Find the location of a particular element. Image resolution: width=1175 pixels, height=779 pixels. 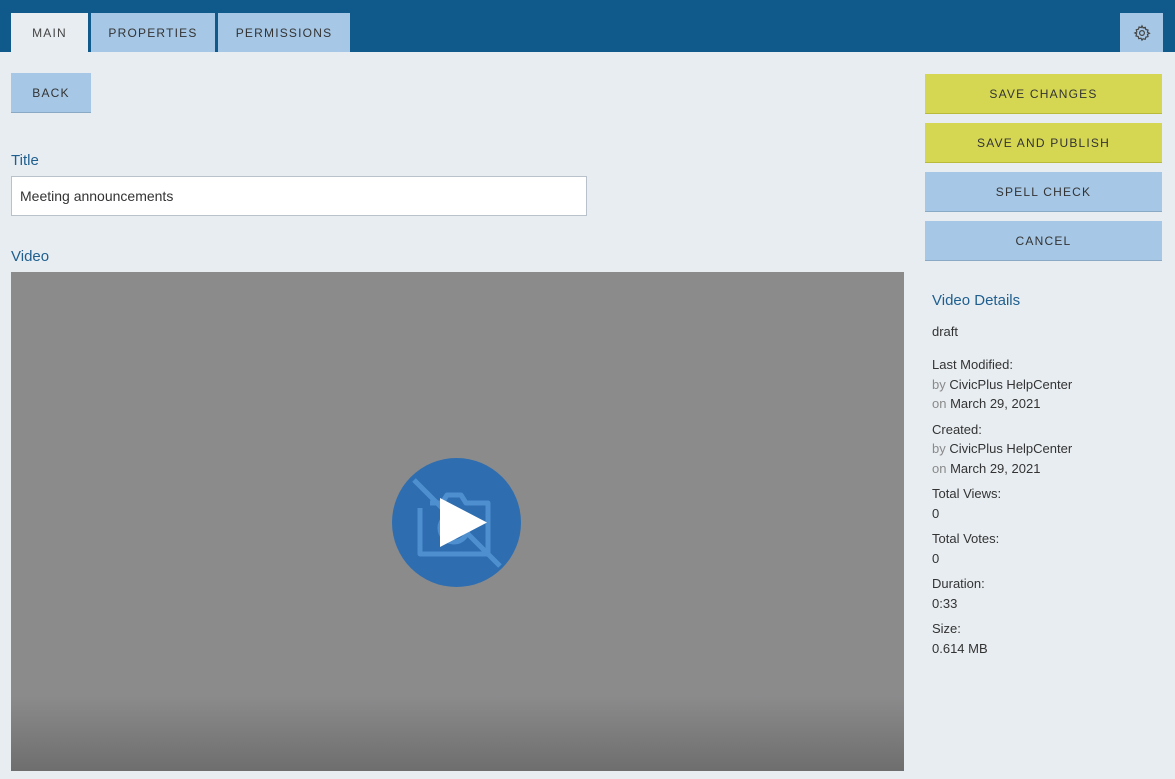

size-group: Size: 0.614 MB is located at coordinates (1047, 638).